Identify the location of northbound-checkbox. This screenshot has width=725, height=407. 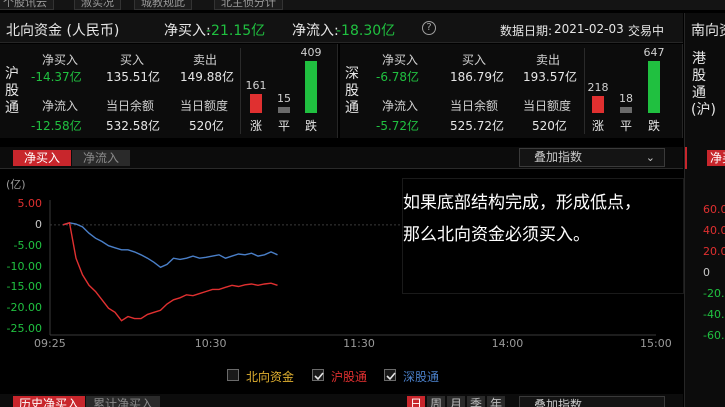
(233, 375).